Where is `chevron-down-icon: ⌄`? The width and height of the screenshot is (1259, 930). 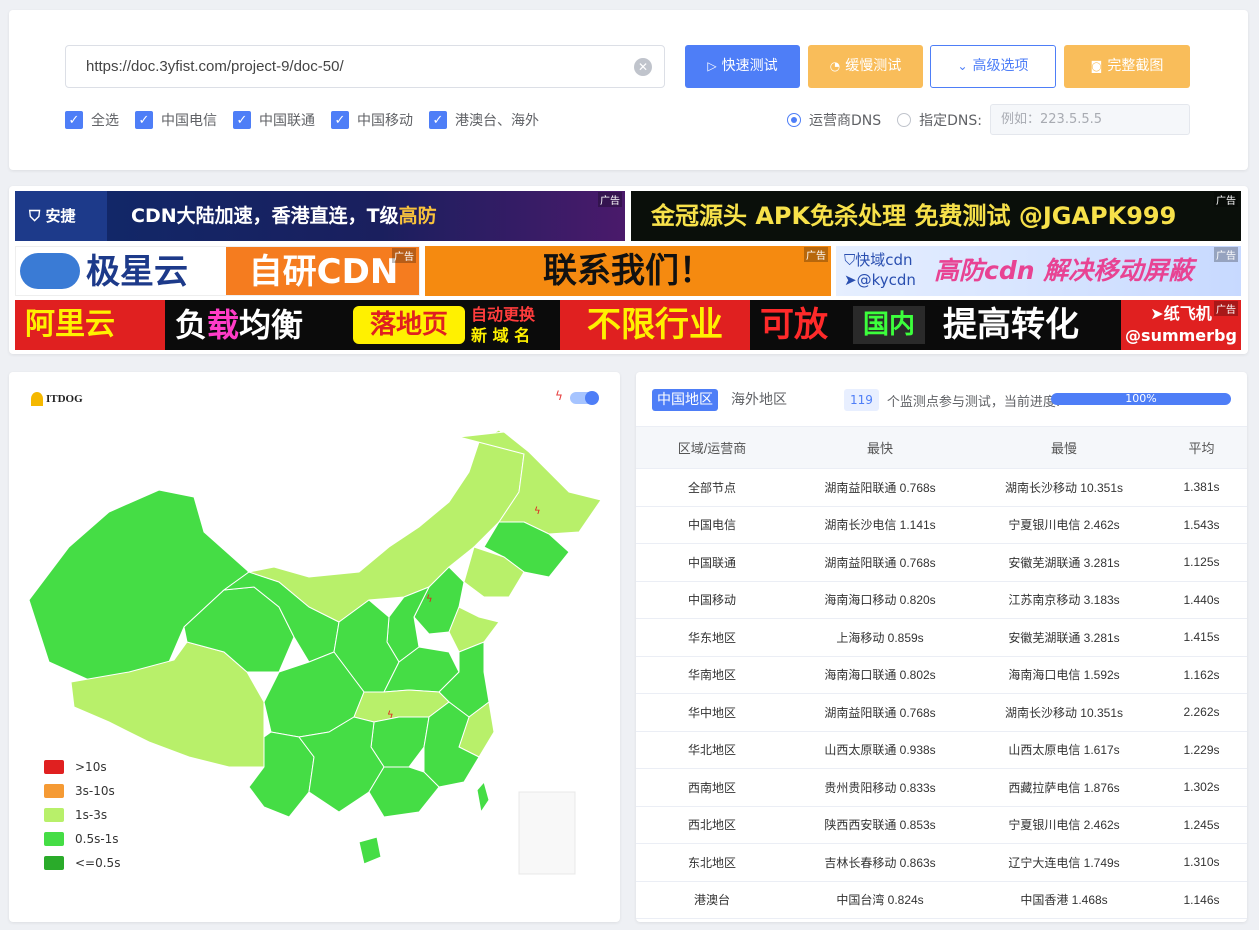
chevron-down-icon: ⌄ is located at coordinates (962, 66).